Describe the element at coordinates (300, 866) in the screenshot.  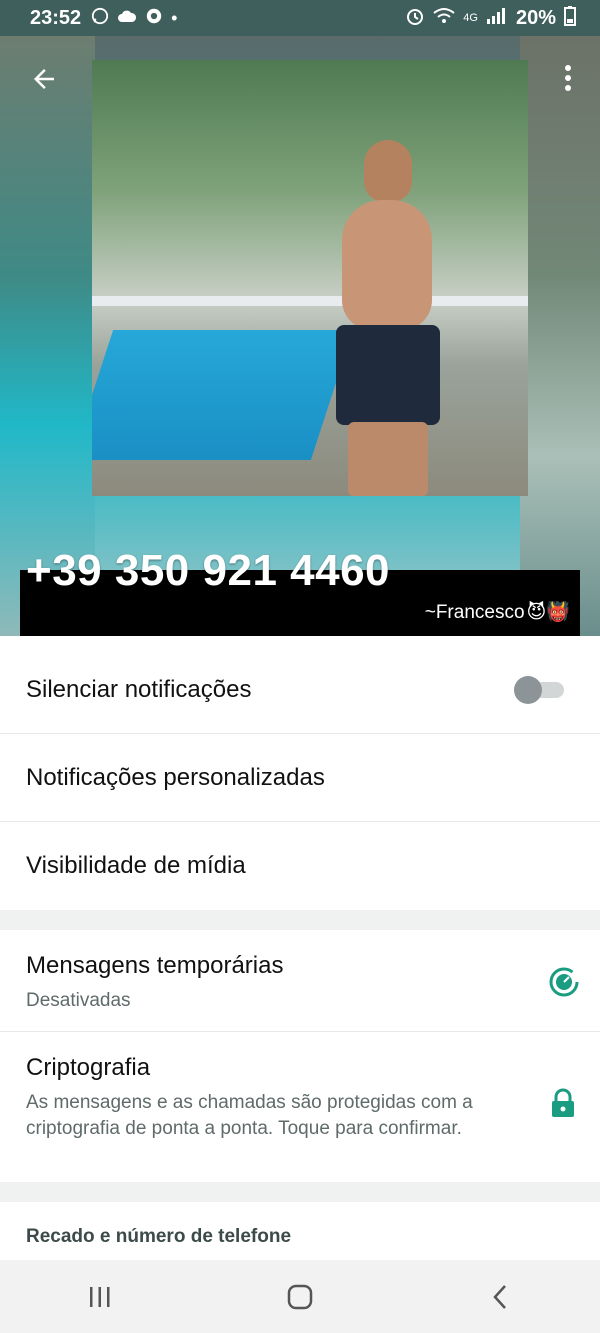
I see `media-visibility-row: Visibilidade de mídia` at that location.